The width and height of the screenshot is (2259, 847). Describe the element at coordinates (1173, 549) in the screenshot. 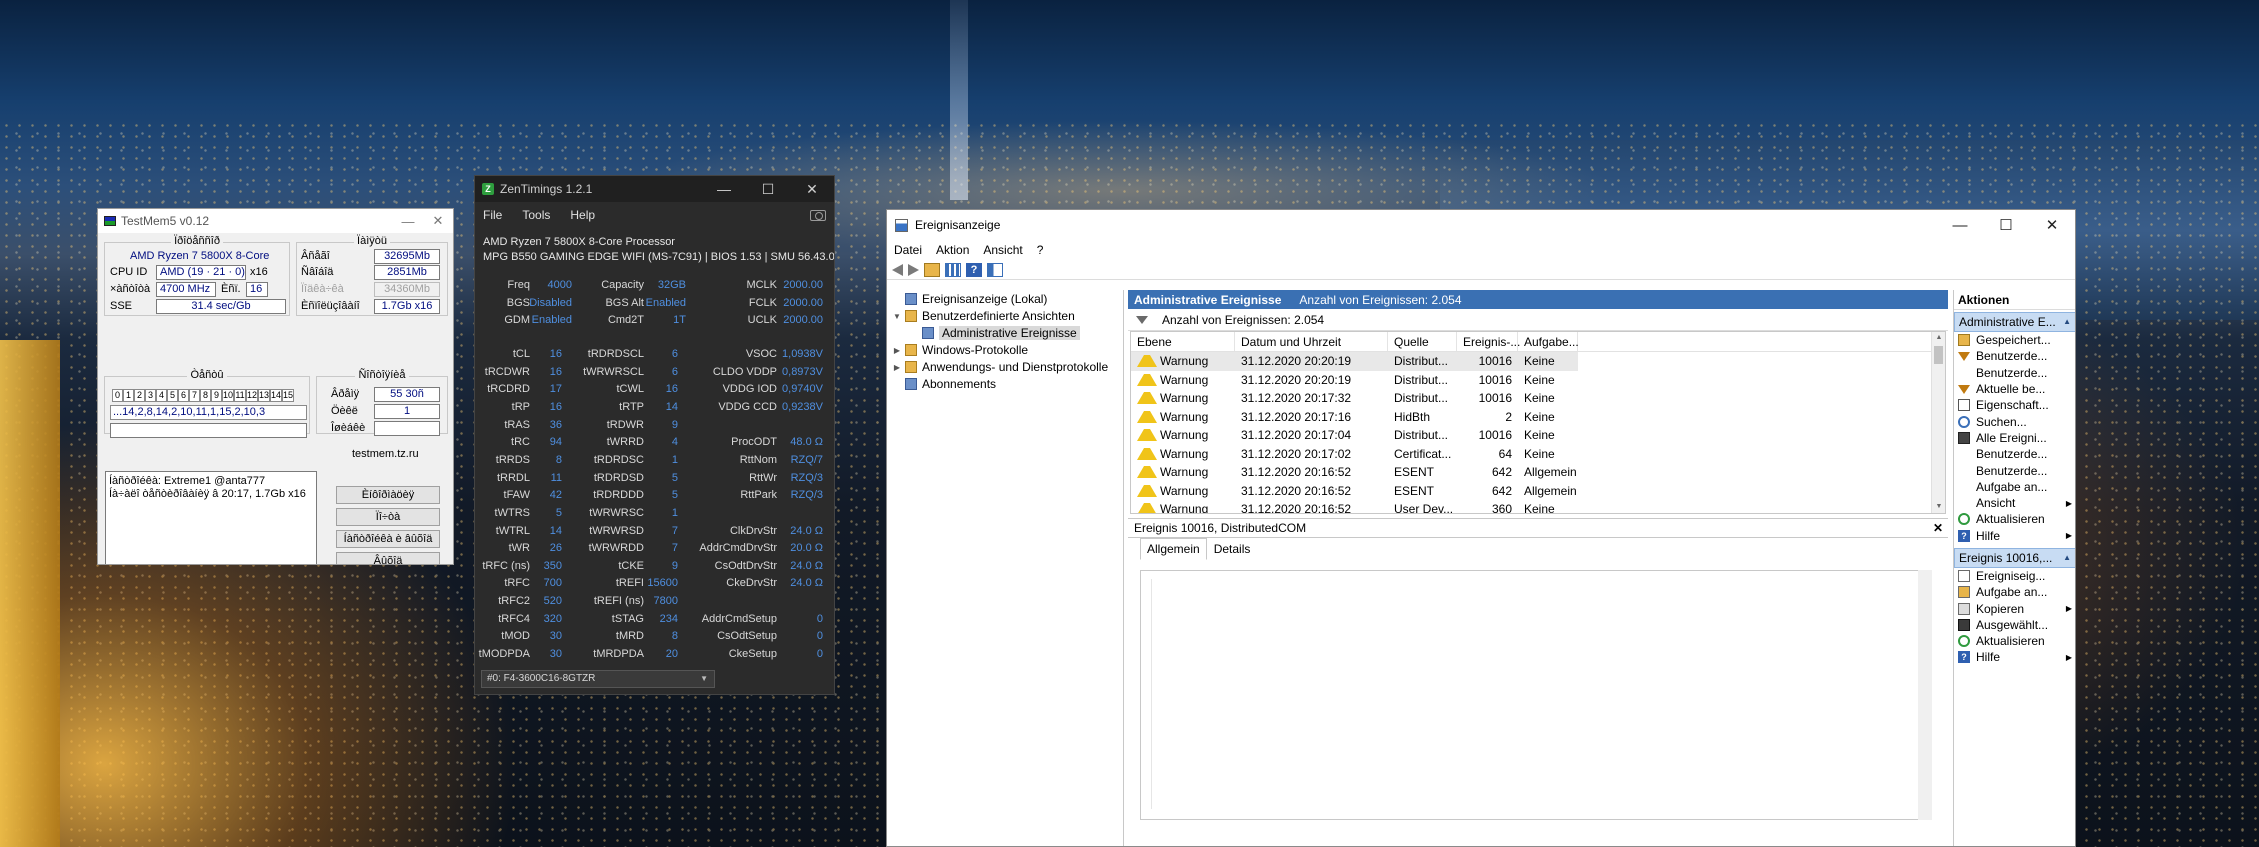

I see `tab-general: Allgemein` at that location.